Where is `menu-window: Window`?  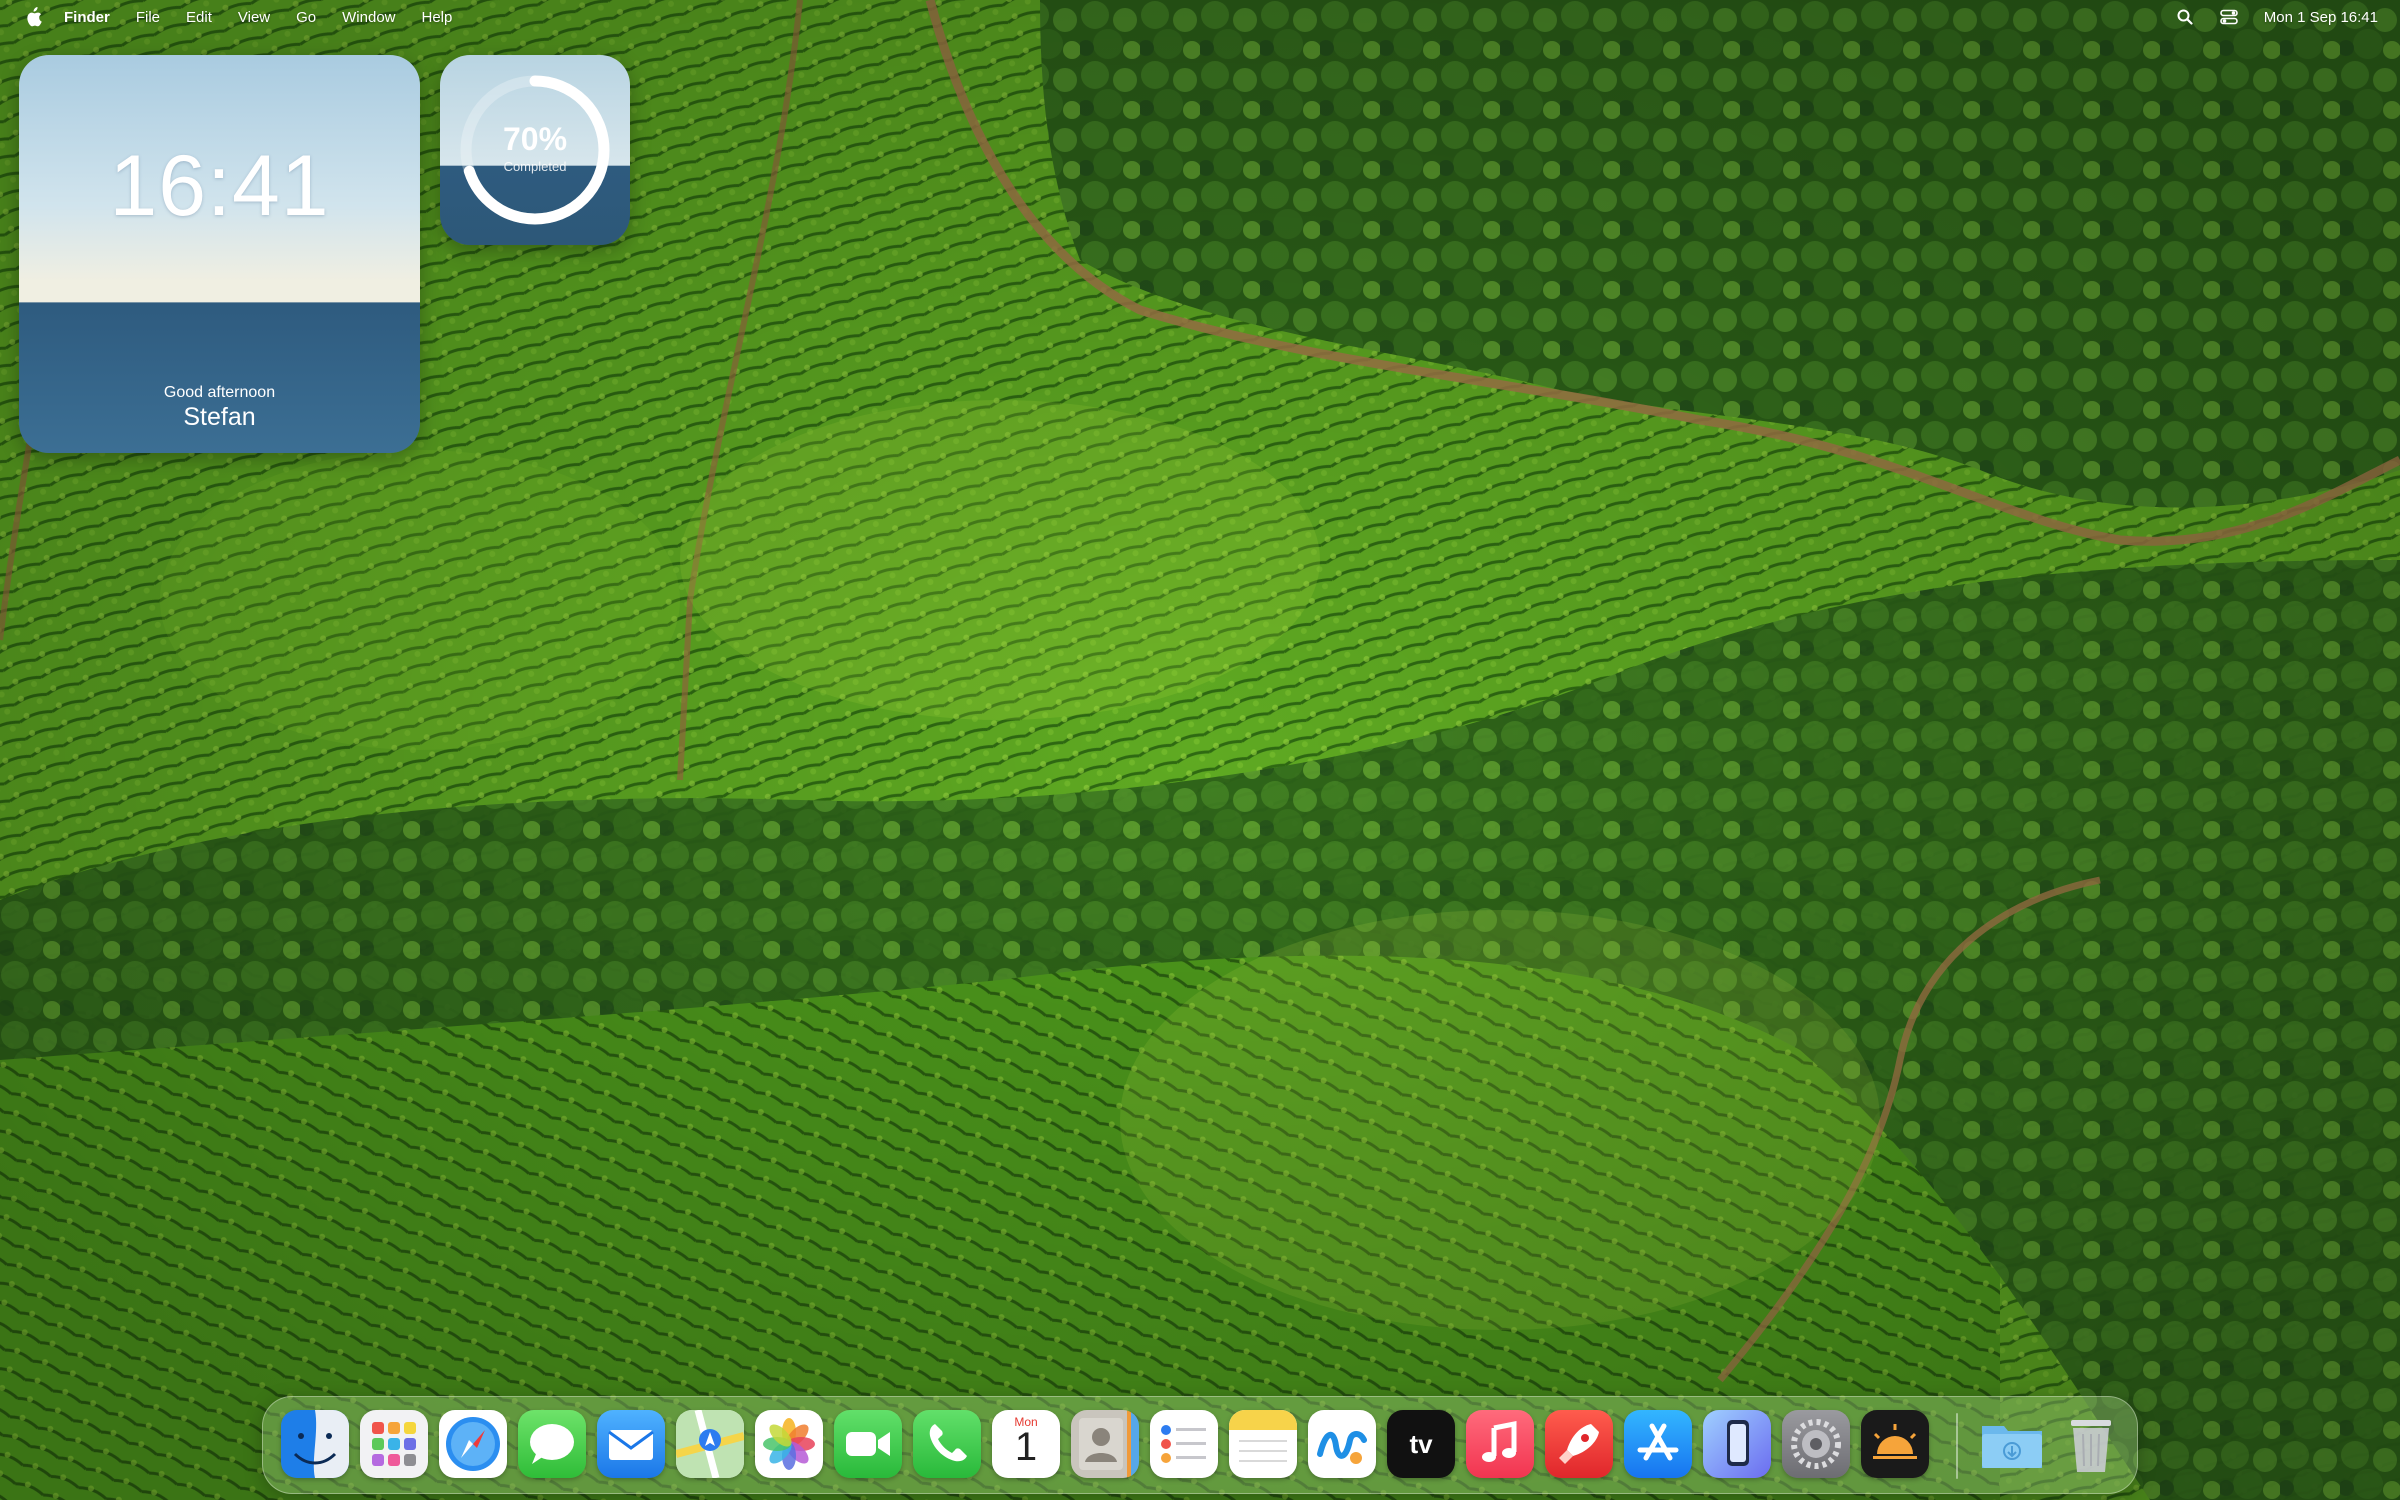
menu-window: Window is located at coordinates (368, 17).